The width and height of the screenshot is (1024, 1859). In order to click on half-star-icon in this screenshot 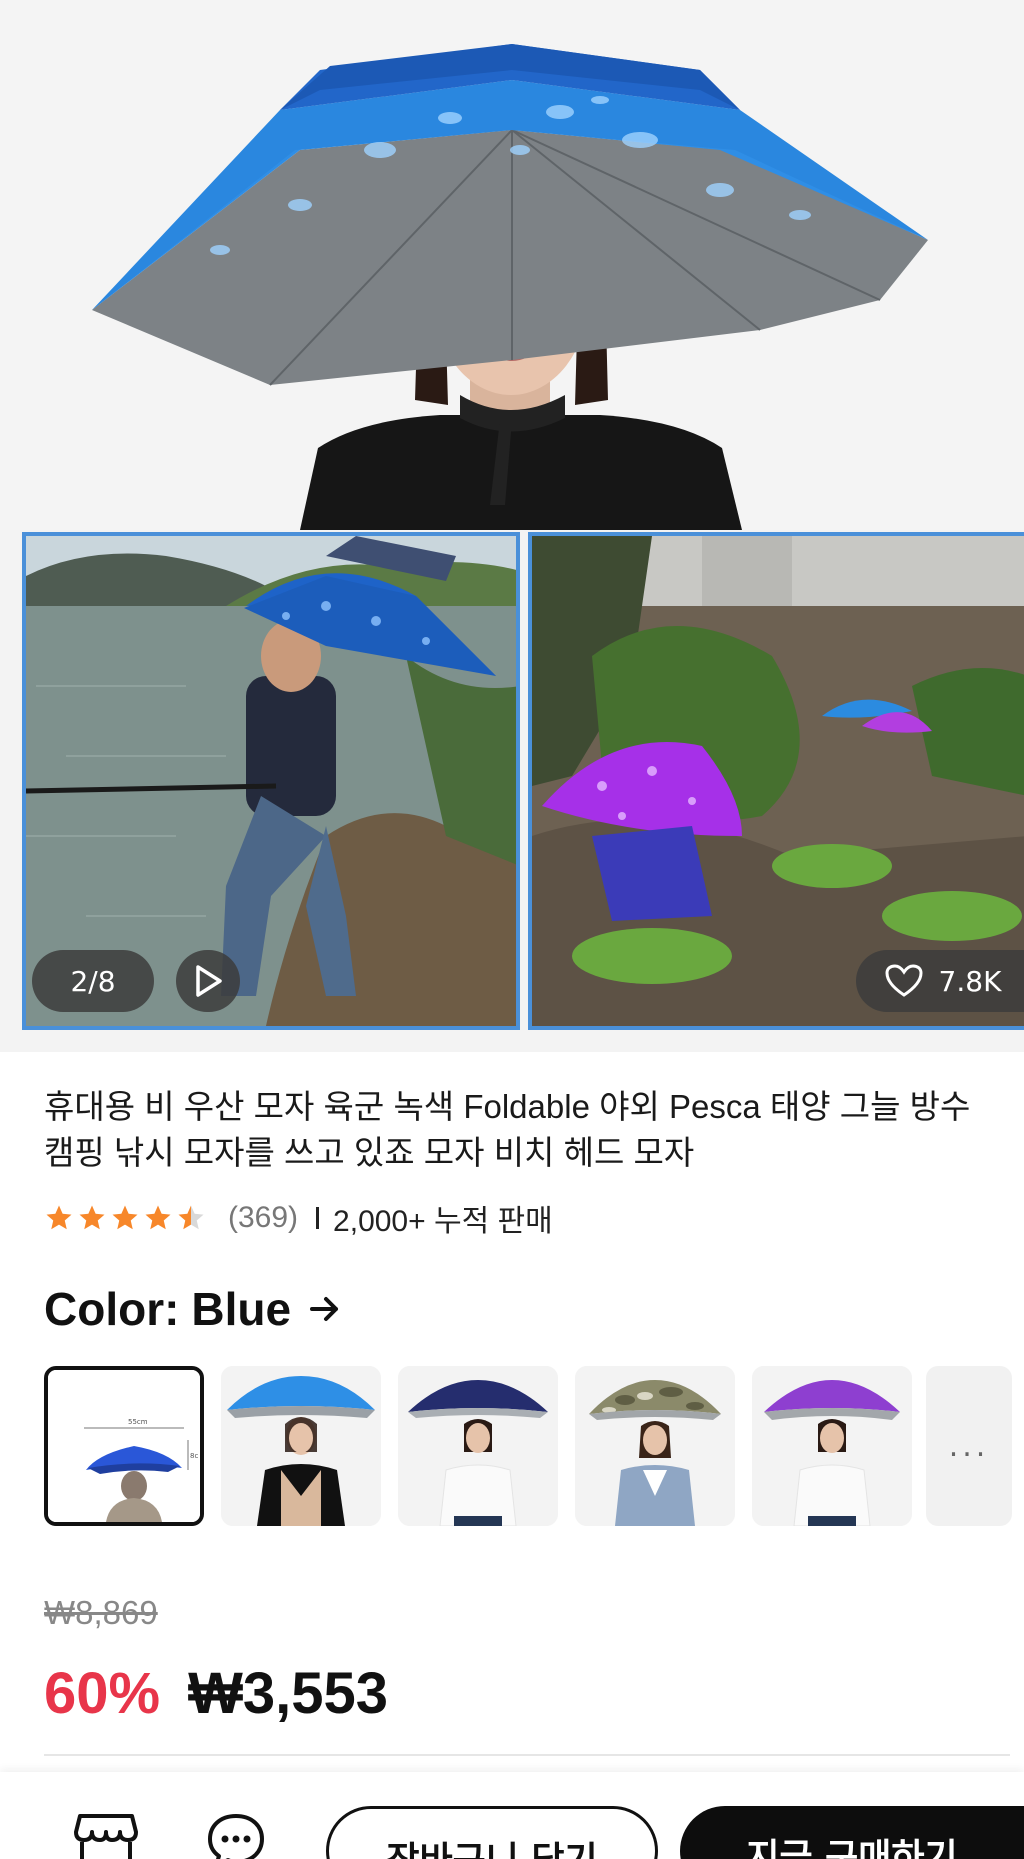, I will do `click(191, 1217)`.